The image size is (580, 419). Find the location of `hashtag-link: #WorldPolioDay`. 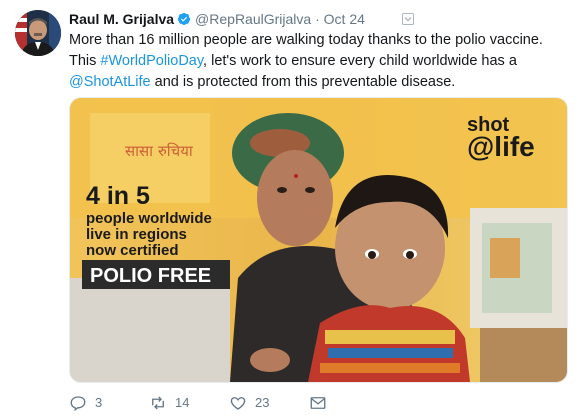

hashtag-link: #WorldPolioDay is located at coordinates (151, 61).